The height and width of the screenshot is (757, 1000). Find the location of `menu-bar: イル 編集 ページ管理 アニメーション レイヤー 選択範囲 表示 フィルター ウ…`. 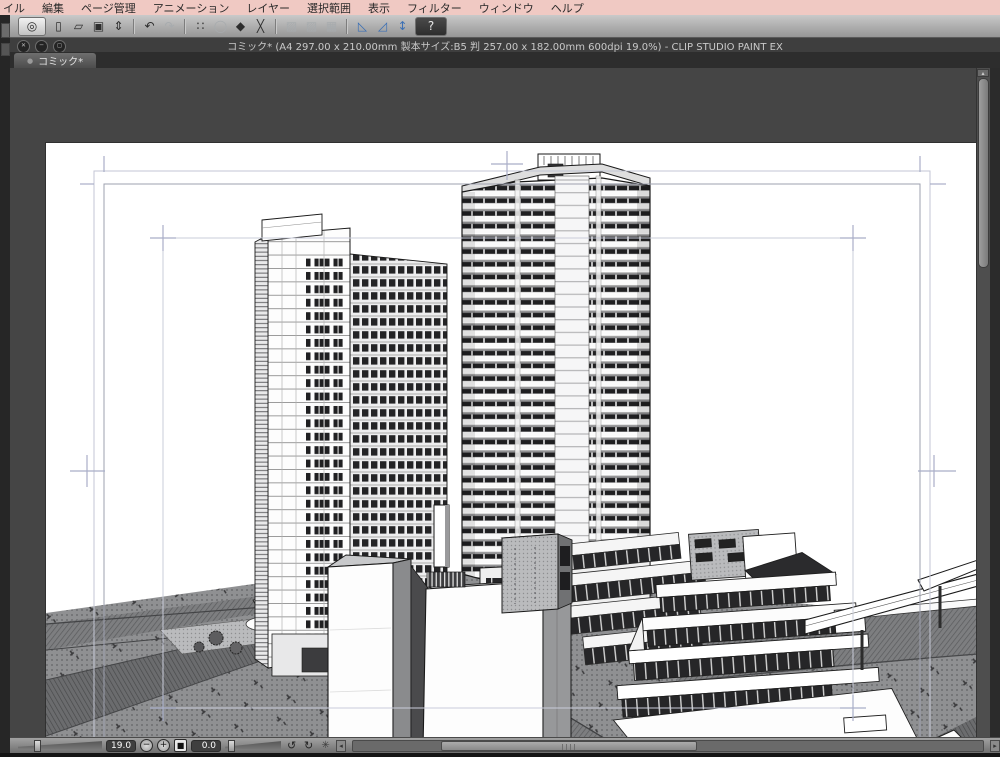

menu-bar: イル 編集 ページ管理 アニメーション レイヤー 選択範囲 表示 フィルター ウ… is located at coordinates (500, 7).